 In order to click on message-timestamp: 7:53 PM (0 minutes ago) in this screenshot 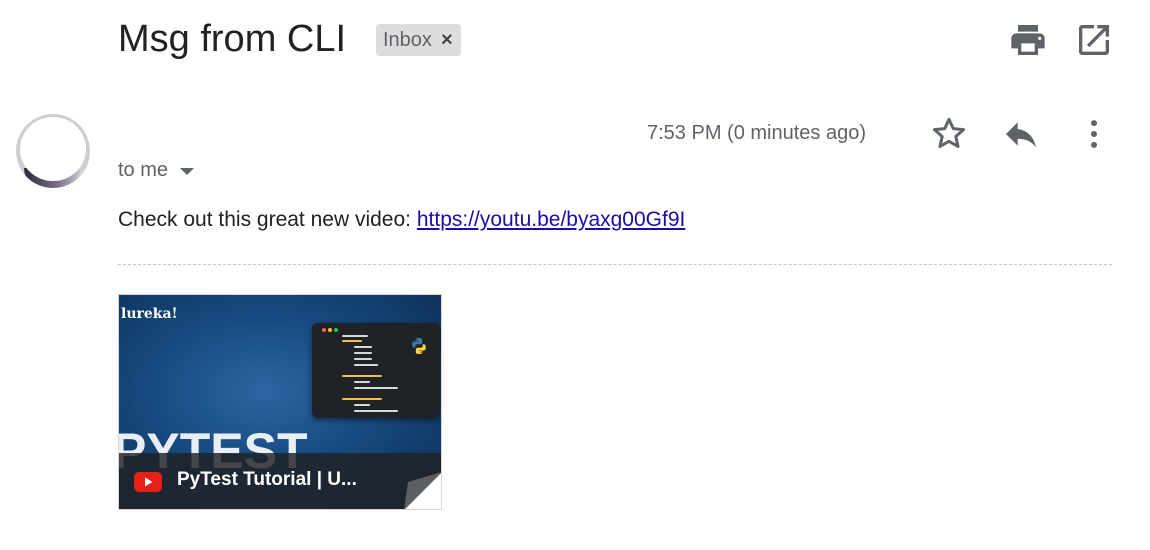, I will do `click(756, 133)`.